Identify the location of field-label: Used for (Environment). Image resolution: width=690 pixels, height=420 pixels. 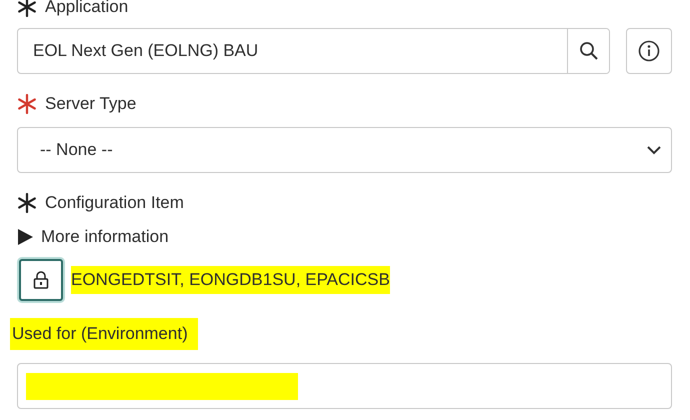
(104, 334).